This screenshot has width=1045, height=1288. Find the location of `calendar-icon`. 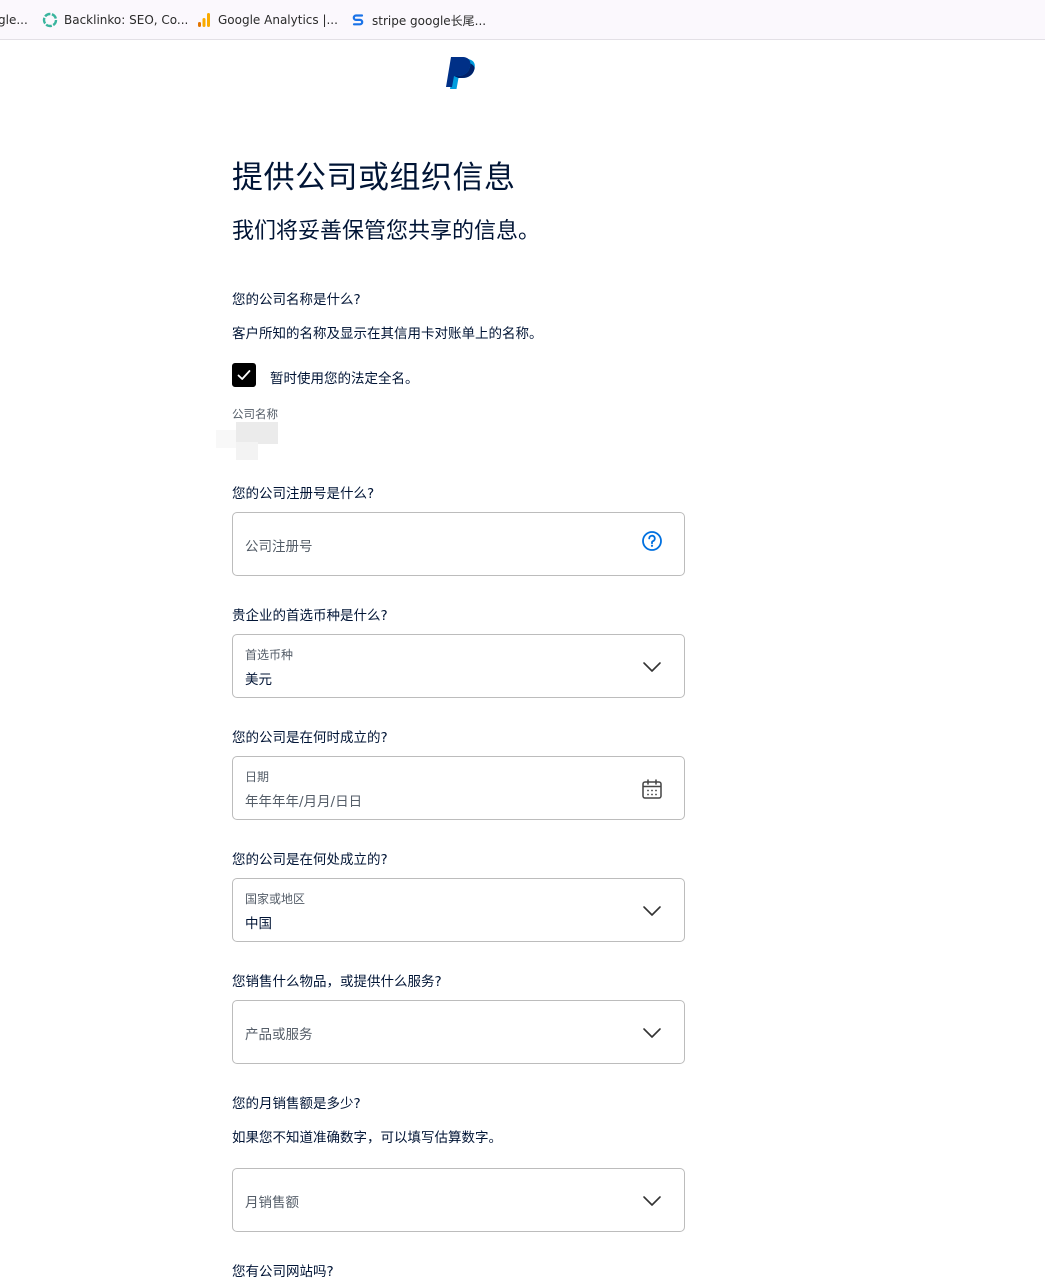

calendar-icon is located at coordinates (652, 789).